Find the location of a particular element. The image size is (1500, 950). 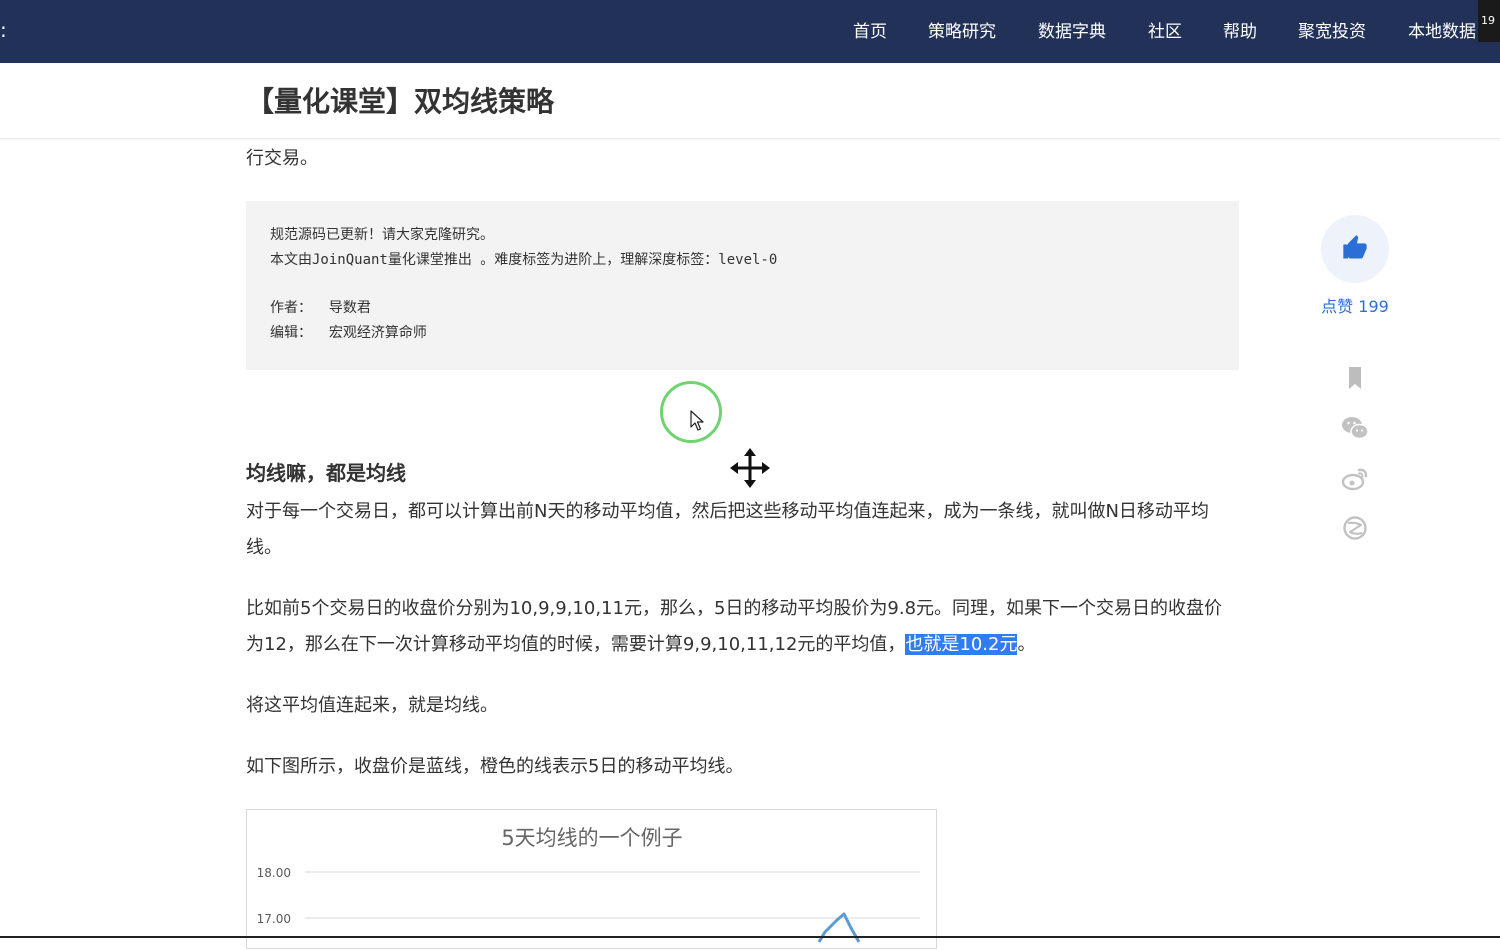

selected-text: 也就是10.2元 is located at coordinates (961, 644).